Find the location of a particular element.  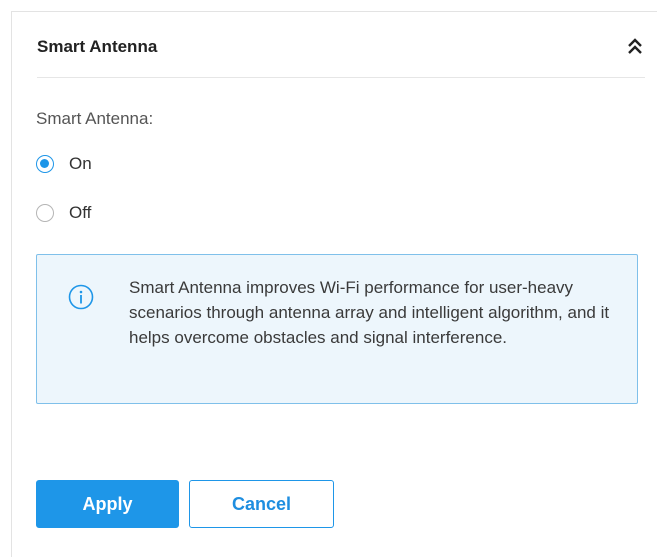

cancel-button: Cancel is located at coordinates (261, 504).